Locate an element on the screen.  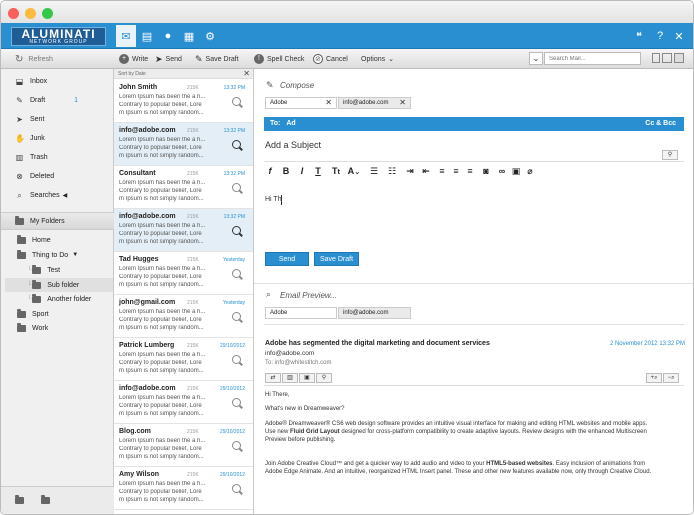
spell-check-button: ! Spell Check is located at coordinates (279, 59).